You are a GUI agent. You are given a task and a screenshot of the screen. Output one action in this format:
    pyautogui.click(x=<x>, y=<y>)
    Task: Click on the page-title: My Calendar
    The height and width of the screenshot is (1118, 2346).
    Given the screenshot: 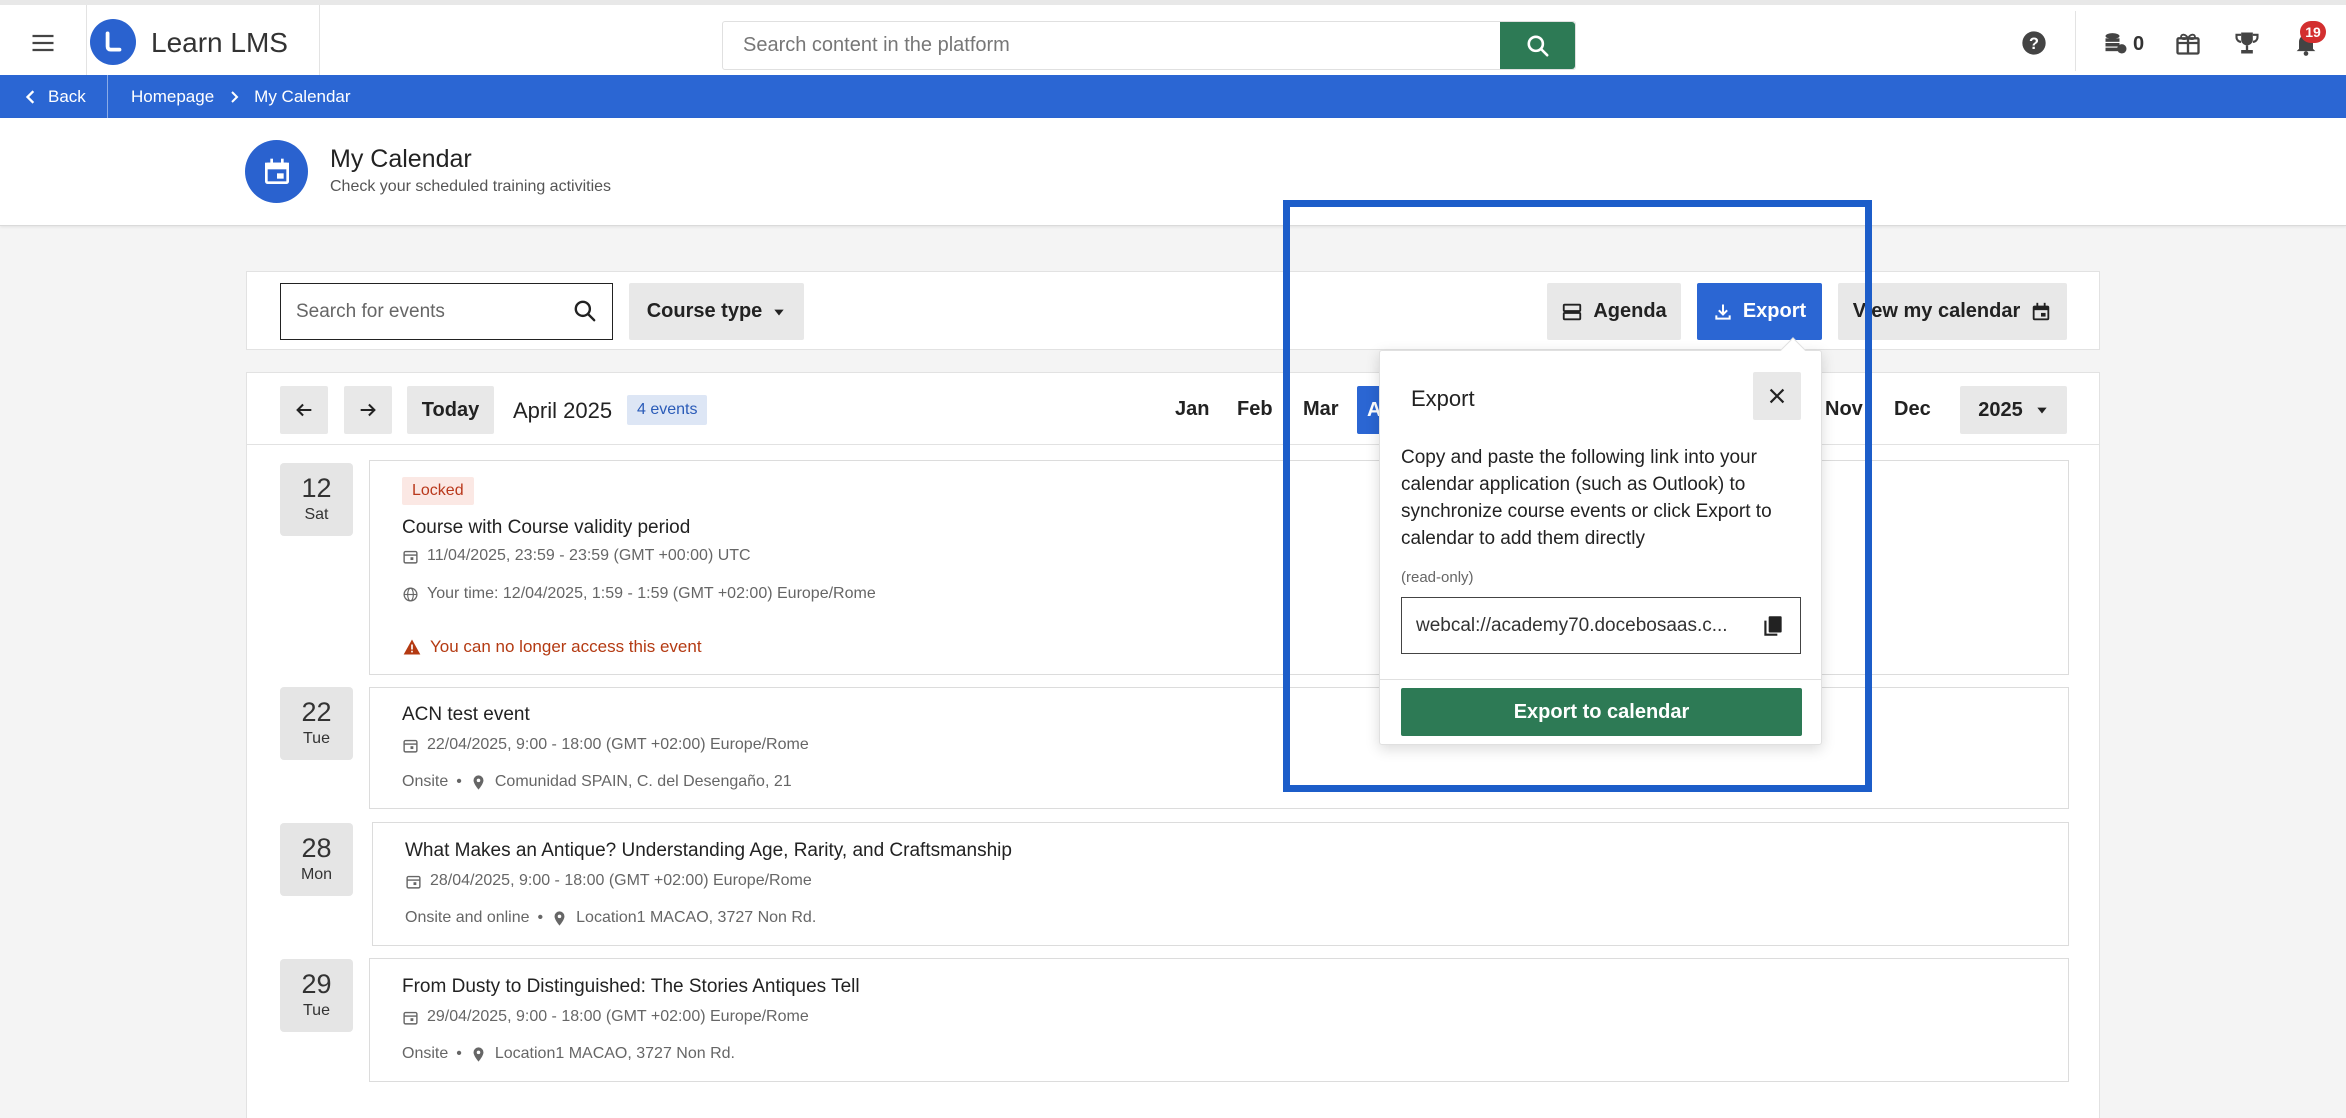 What is the action you would take?
    pyautogui.click(x=401, y=159)
    